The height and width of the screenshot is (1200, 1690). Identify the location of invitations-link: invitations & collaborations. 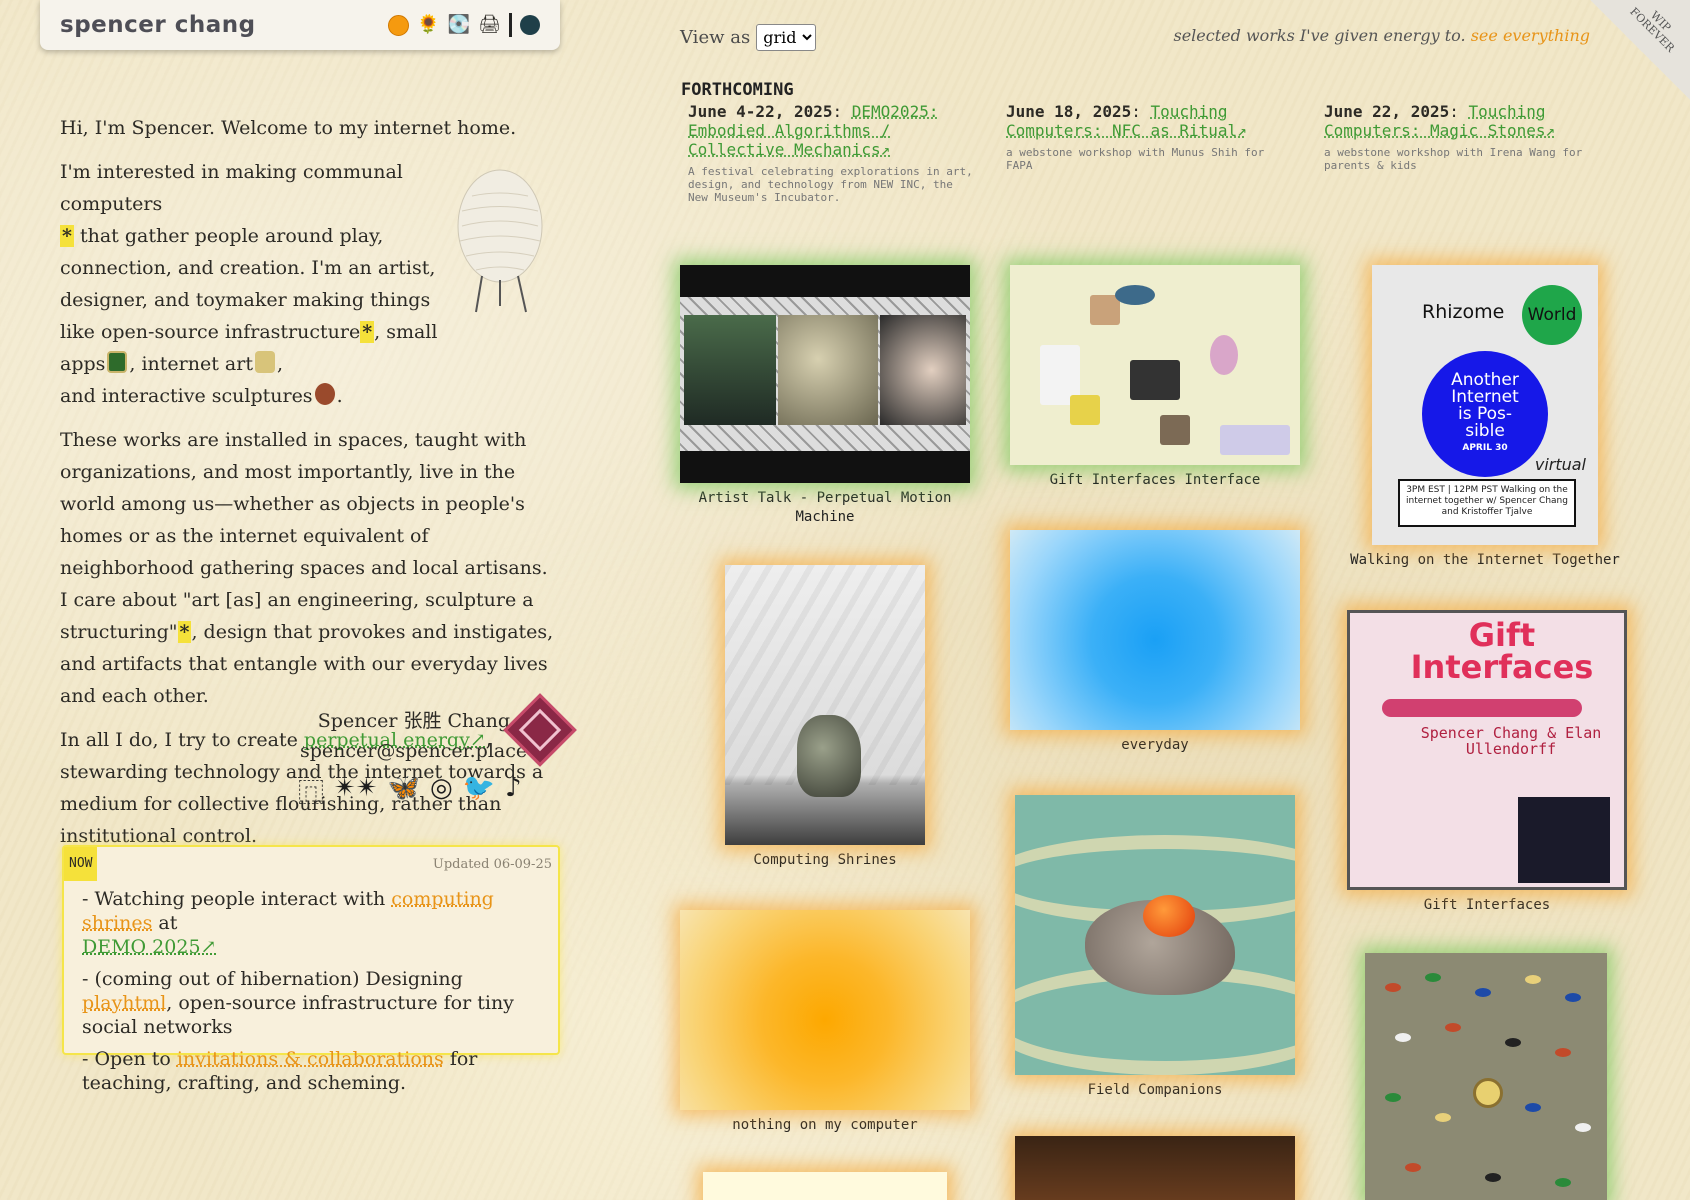
(310, 1059).